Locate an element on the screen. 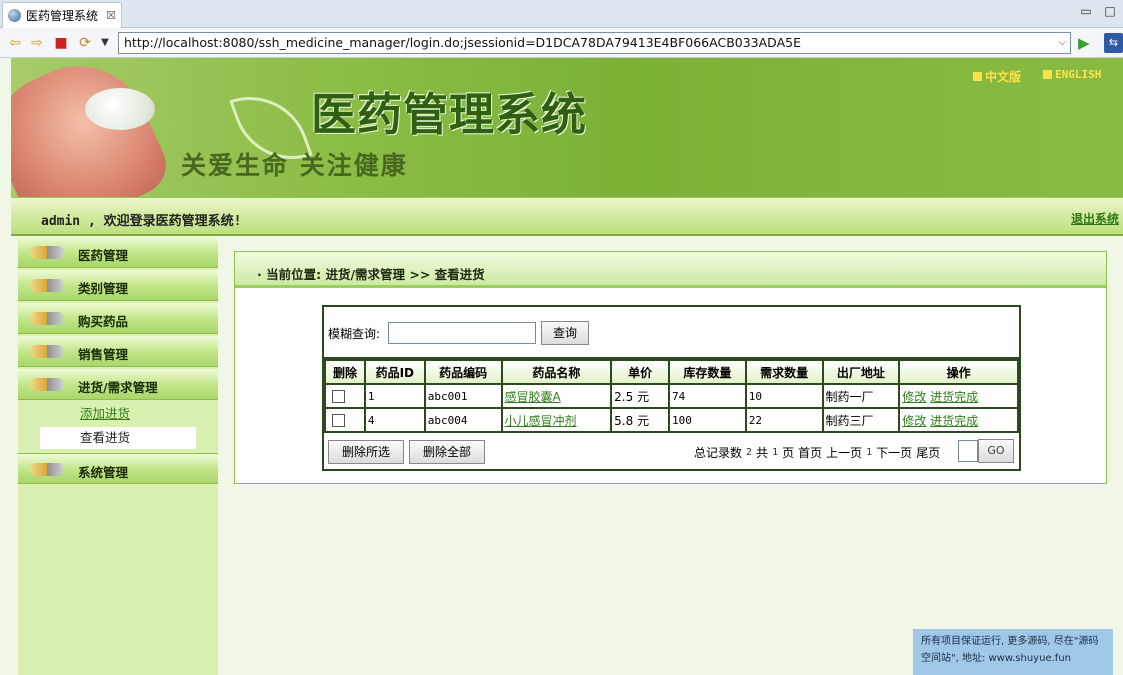  sidebar-item-label: 医药管理 is located at coordinates (103, 255).